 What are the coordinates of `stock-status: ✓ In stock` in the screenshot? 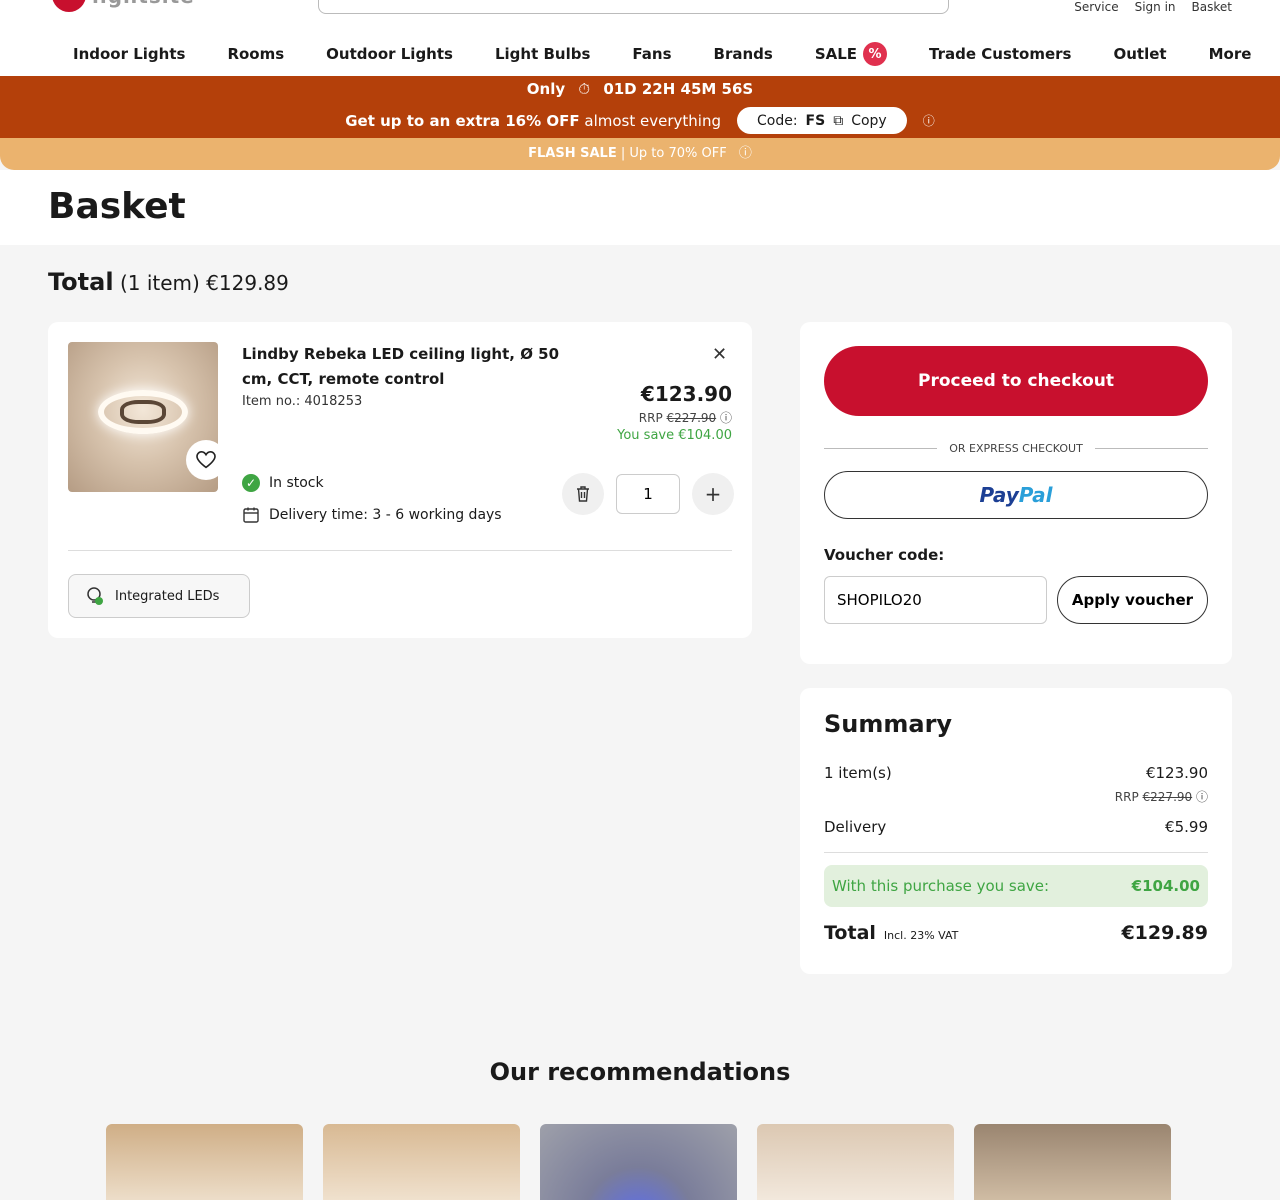 It's located at (283, 483).